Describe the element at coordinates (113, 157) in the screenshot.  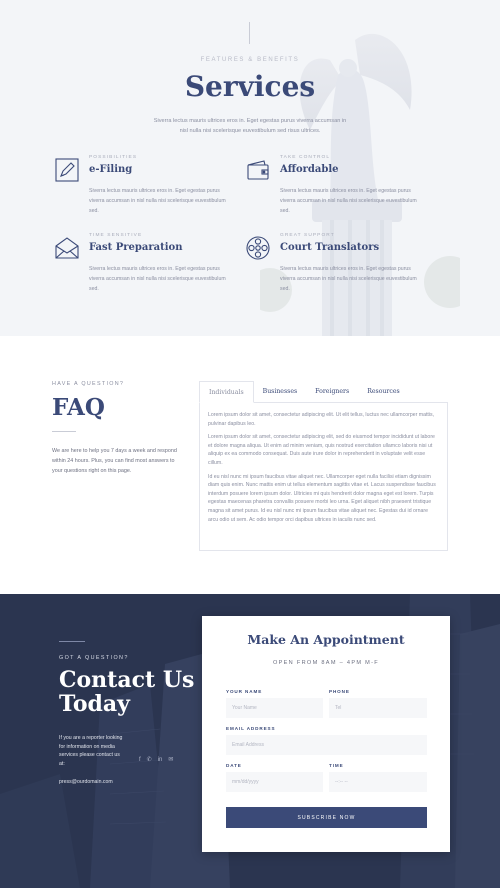
I see `feature-kicker: POSSIBILITIES` at that location.